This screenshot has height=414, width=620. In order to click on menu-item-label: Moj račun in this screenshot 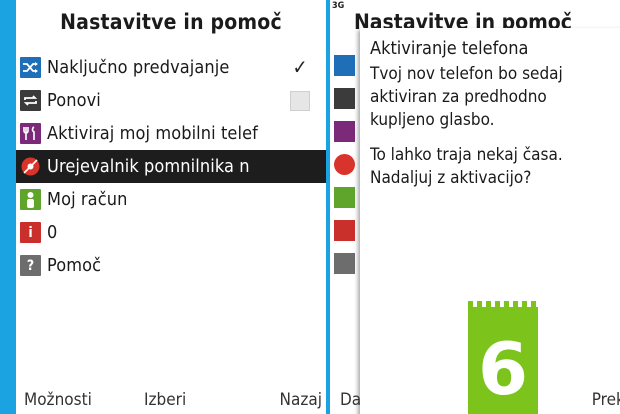, I will do `click(87, 199)`.